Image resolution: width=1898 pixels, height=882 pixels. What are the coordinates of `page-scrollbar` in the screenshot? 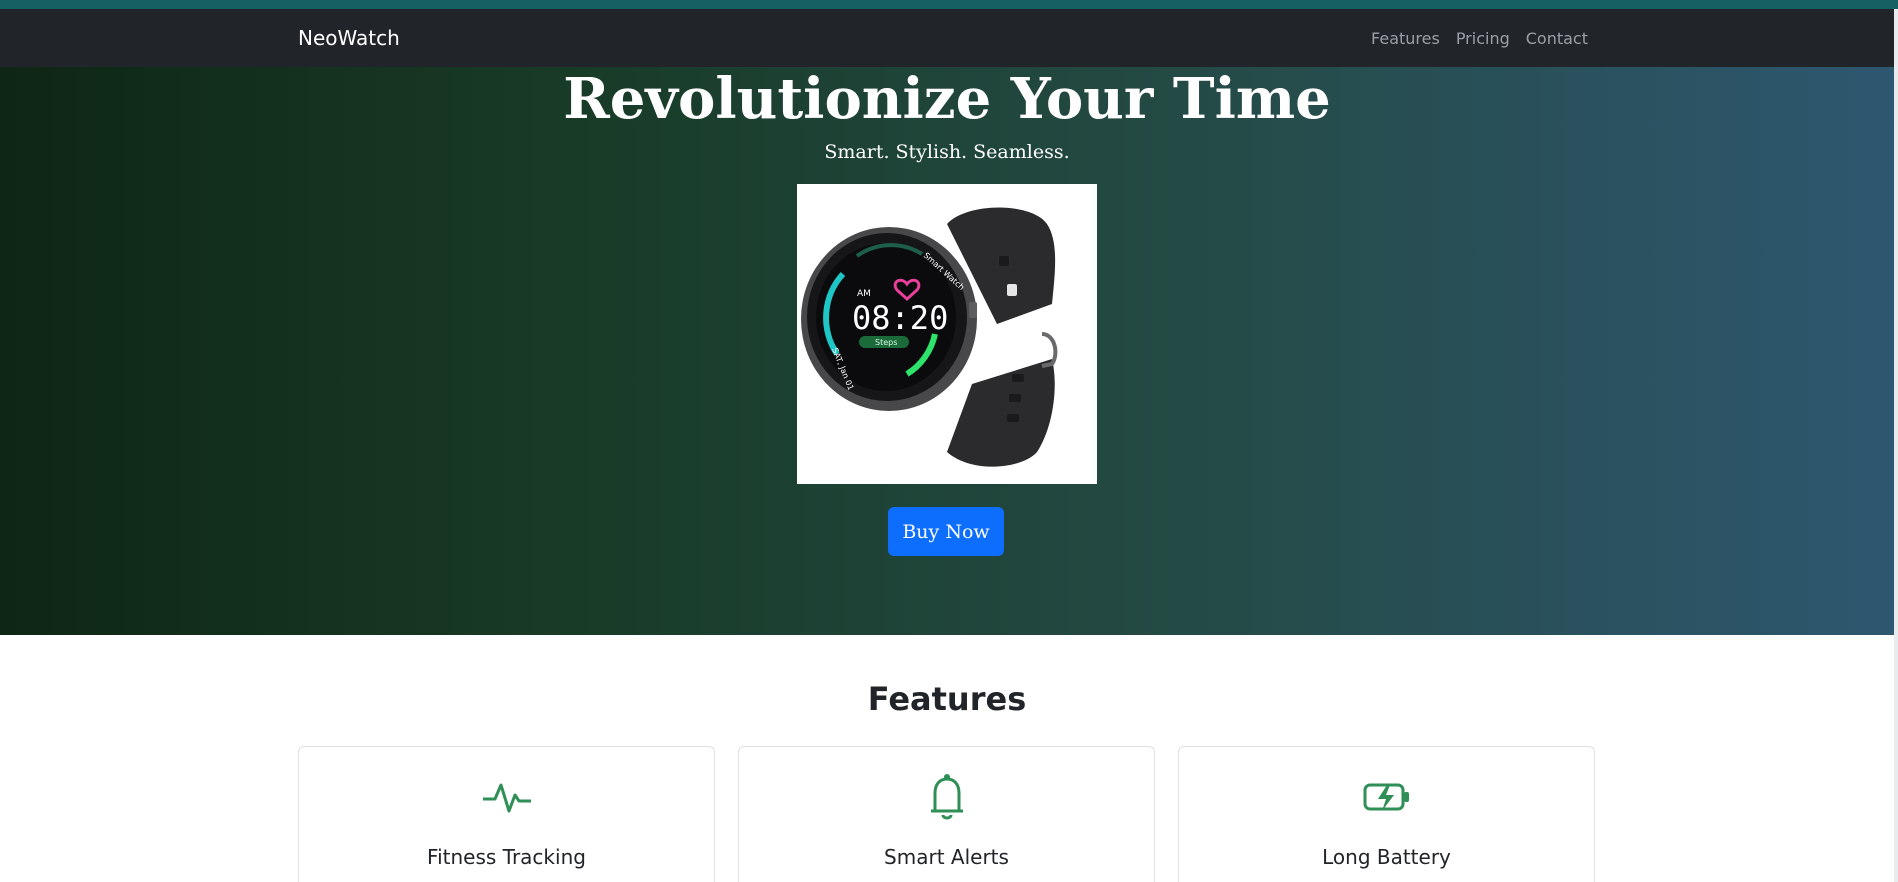 It's located at (1896, 445).